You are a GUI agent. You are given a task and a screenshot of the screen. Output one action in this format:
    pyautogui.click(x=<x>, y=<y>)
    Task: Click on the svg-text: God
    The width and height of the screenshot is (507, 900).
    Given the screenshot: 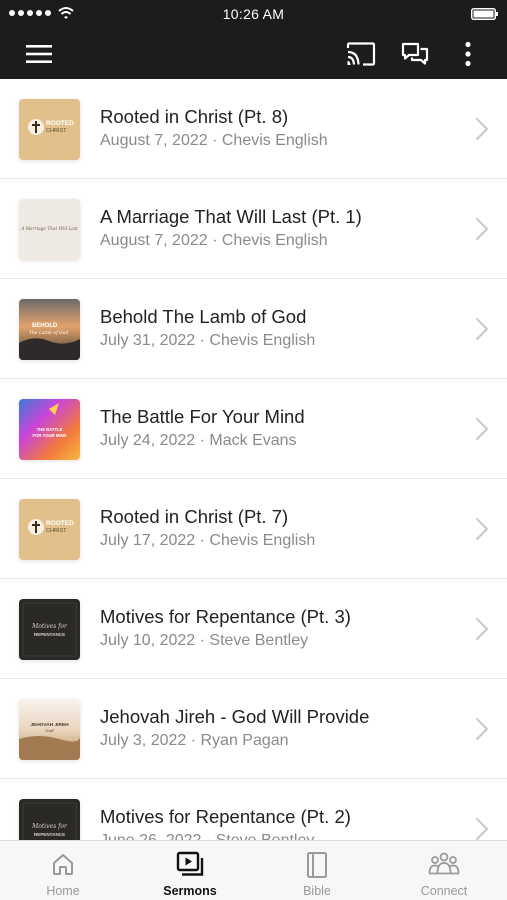 What is the action you would take?
    pyautogui.click(x=49, y=730)
    